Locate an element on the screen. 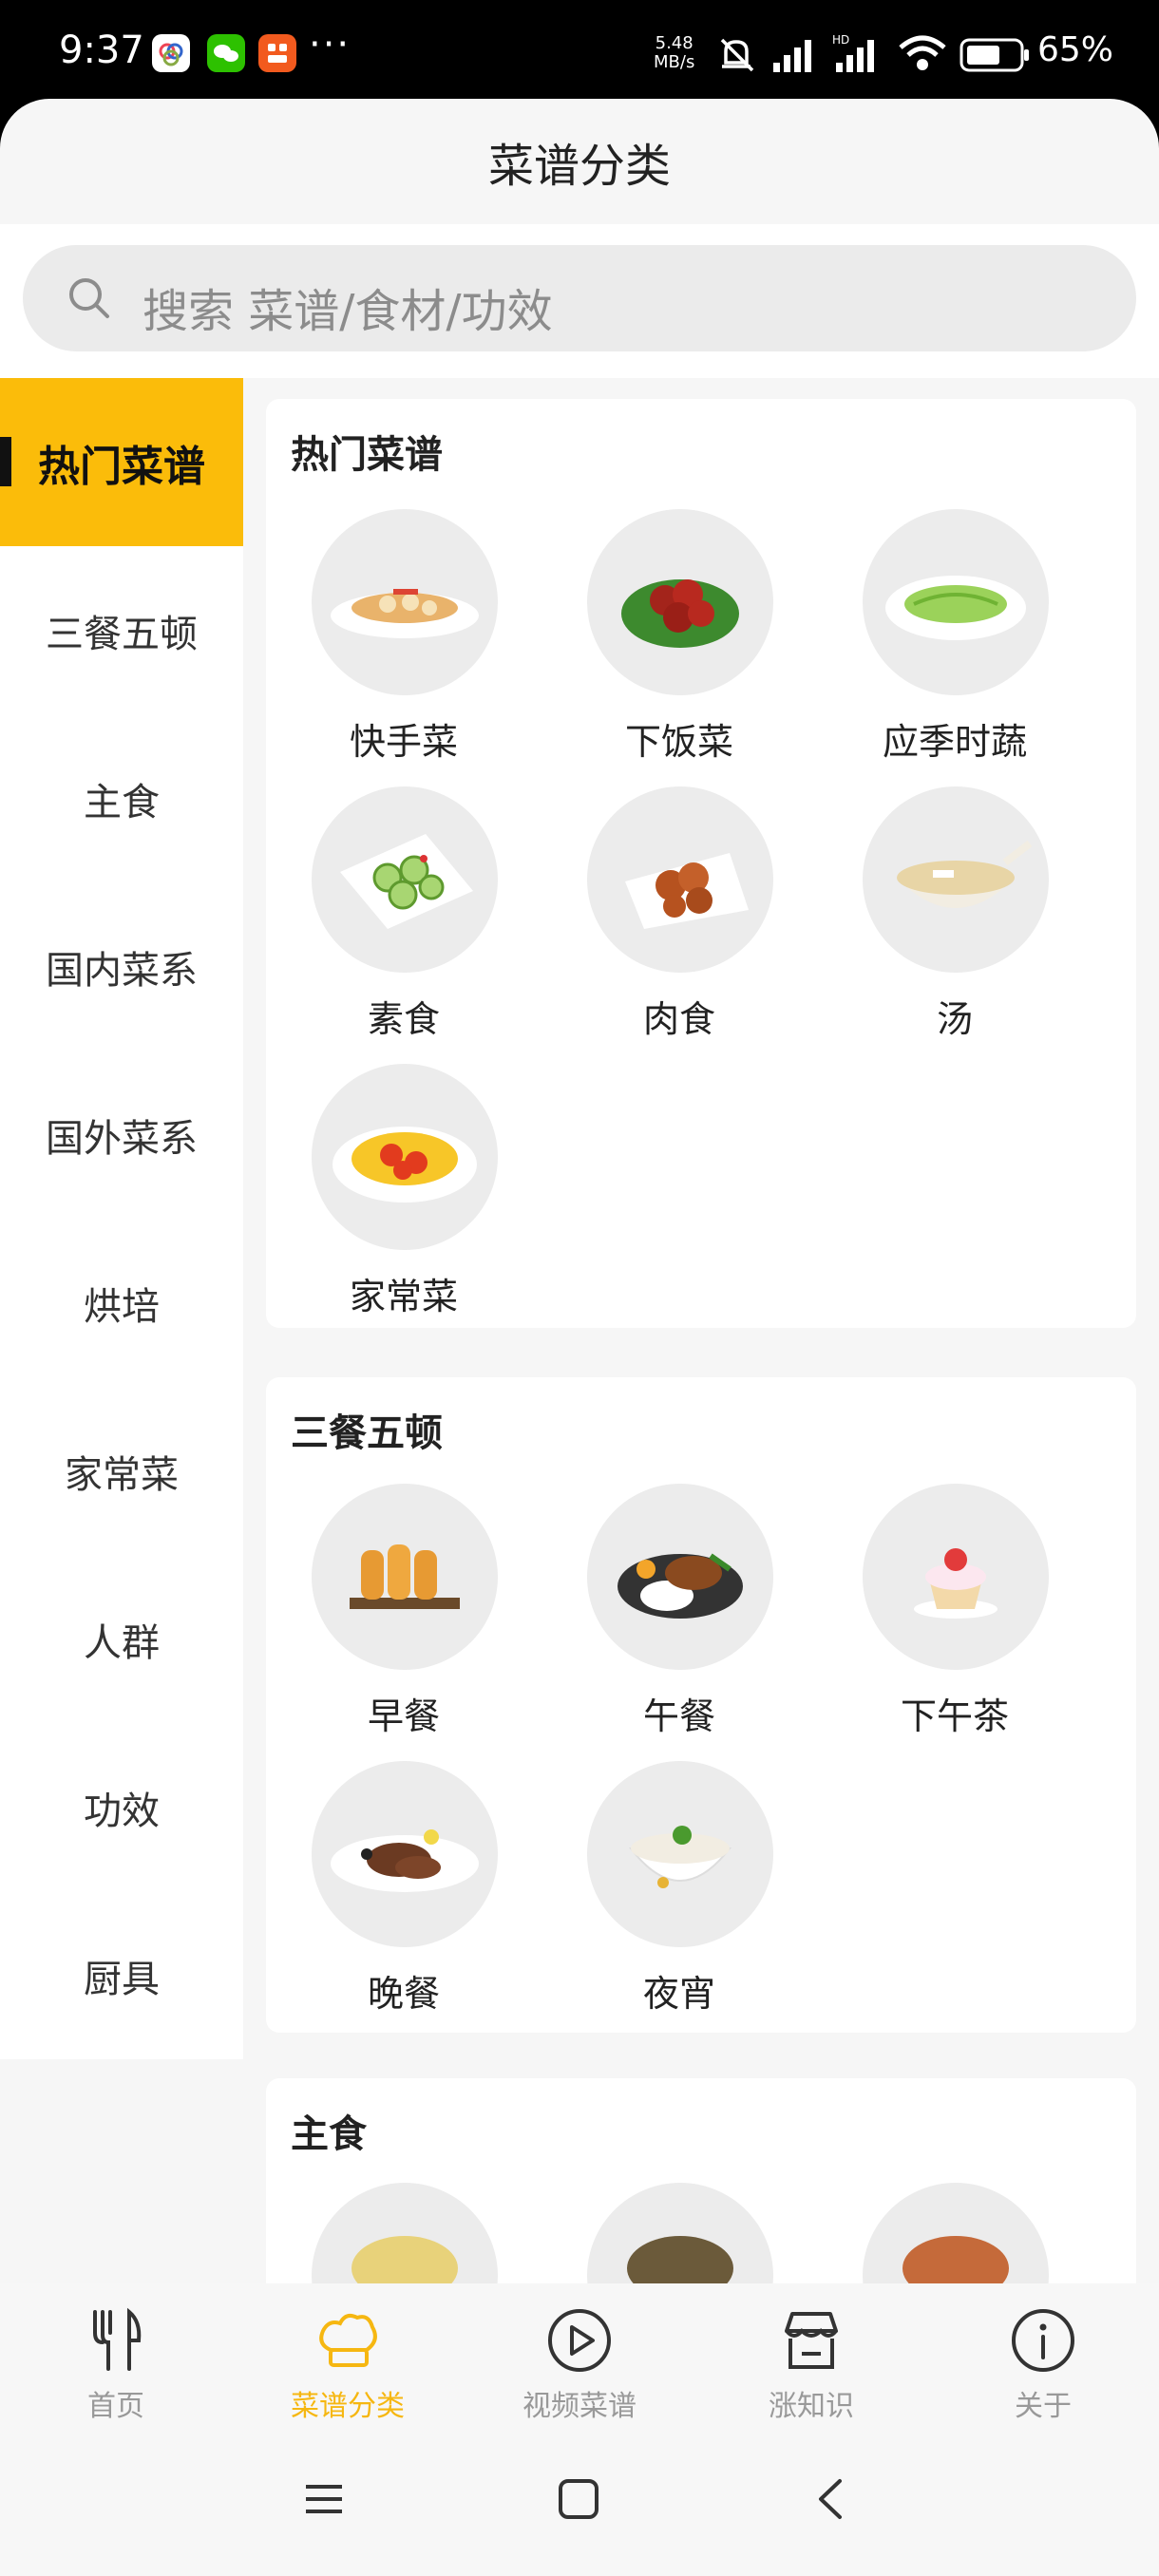  nav-about: 关于 is located at coordinates (1043, 2364).